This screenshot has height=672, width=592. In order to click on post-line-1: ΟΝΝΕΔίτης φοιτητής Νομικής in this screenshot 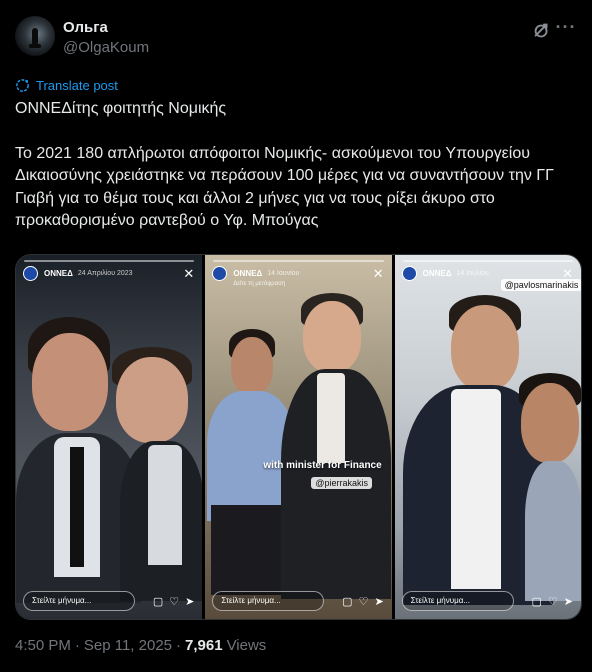, I will do `click(121, 108)`.